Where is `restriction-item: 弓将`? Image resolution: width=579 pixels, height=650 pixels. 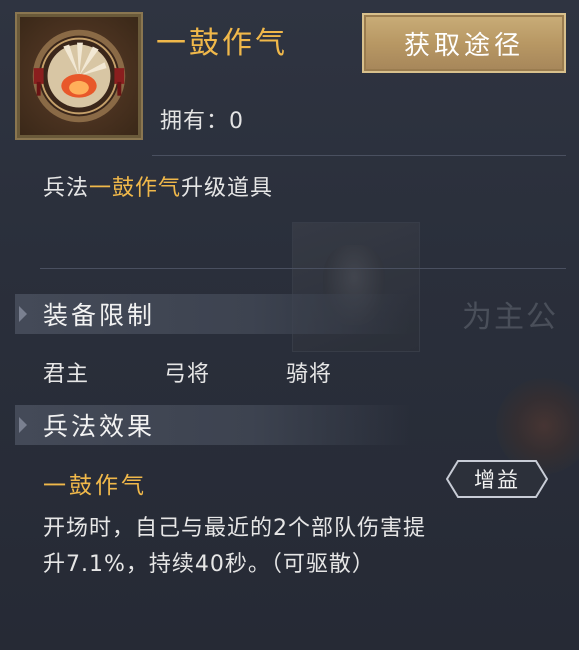 restriction-item: 弓将 is located at coordinates (187, 374).